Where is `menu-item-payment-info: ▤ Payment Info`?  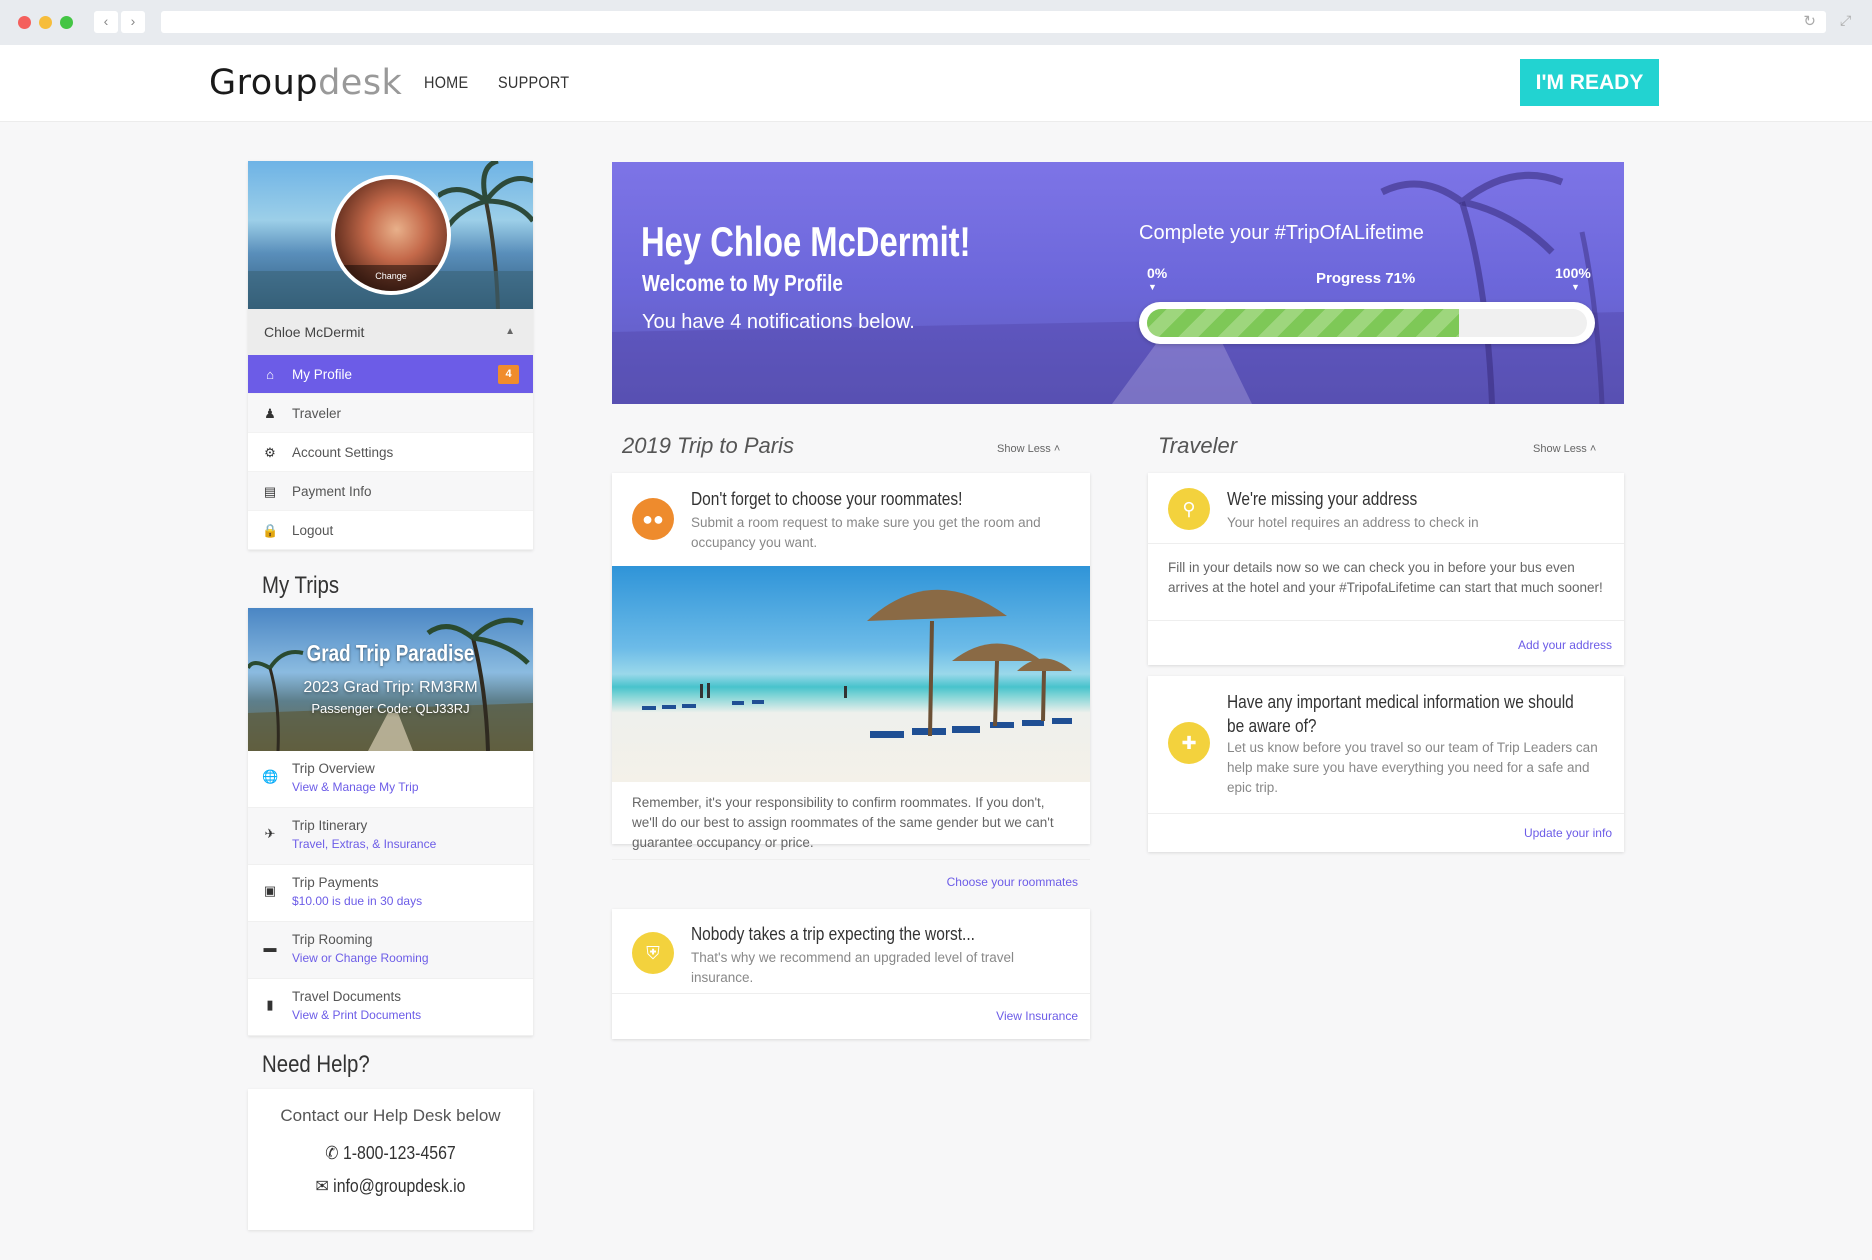
menu-item-payment-info: ▤ Payment Info is located at coordinates (390, 491).